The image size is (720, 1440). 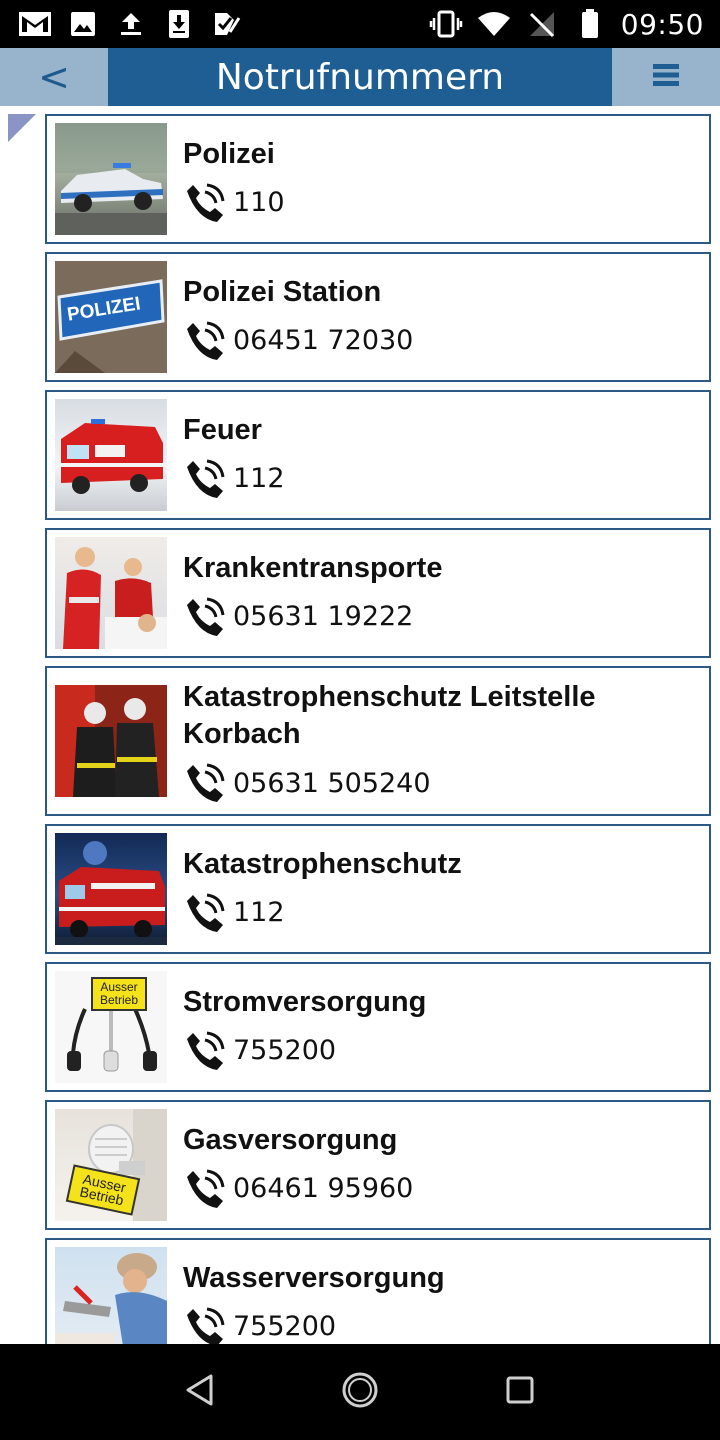 I want to click on call-link: 06451 72030, so click(x=298, y=341).